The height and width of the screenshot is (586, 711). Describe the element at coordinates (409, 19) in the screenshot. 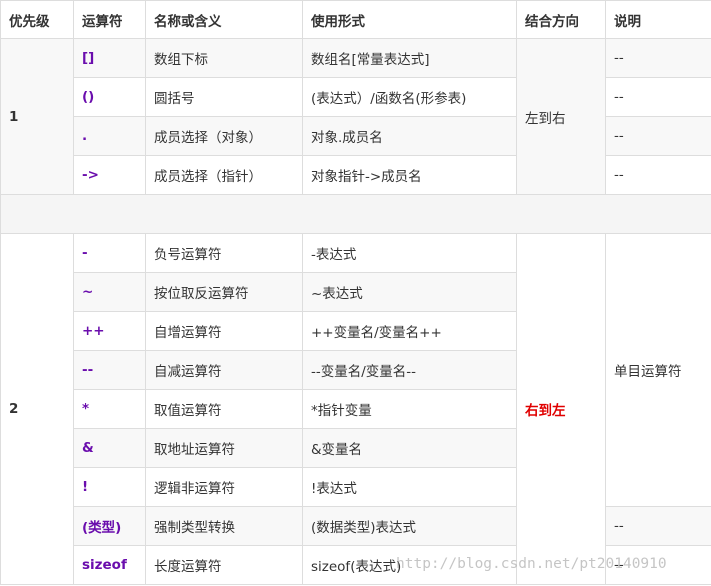

I see `header-usage: 使用形式` at that location.